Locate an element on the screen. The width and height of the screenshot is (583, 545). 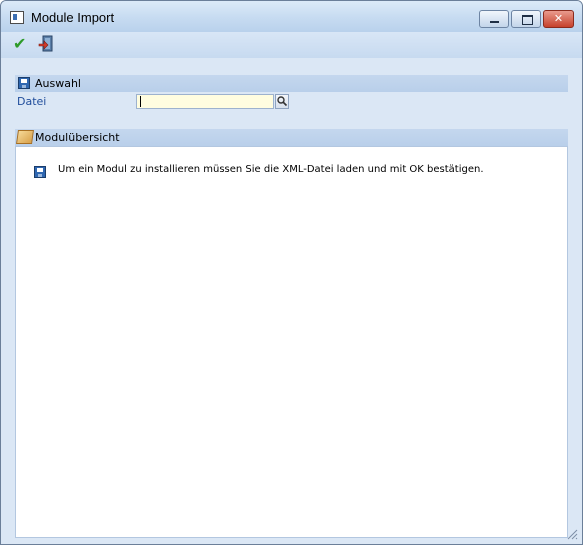
close-icon: ✕ is located at coordinates (558, 18).